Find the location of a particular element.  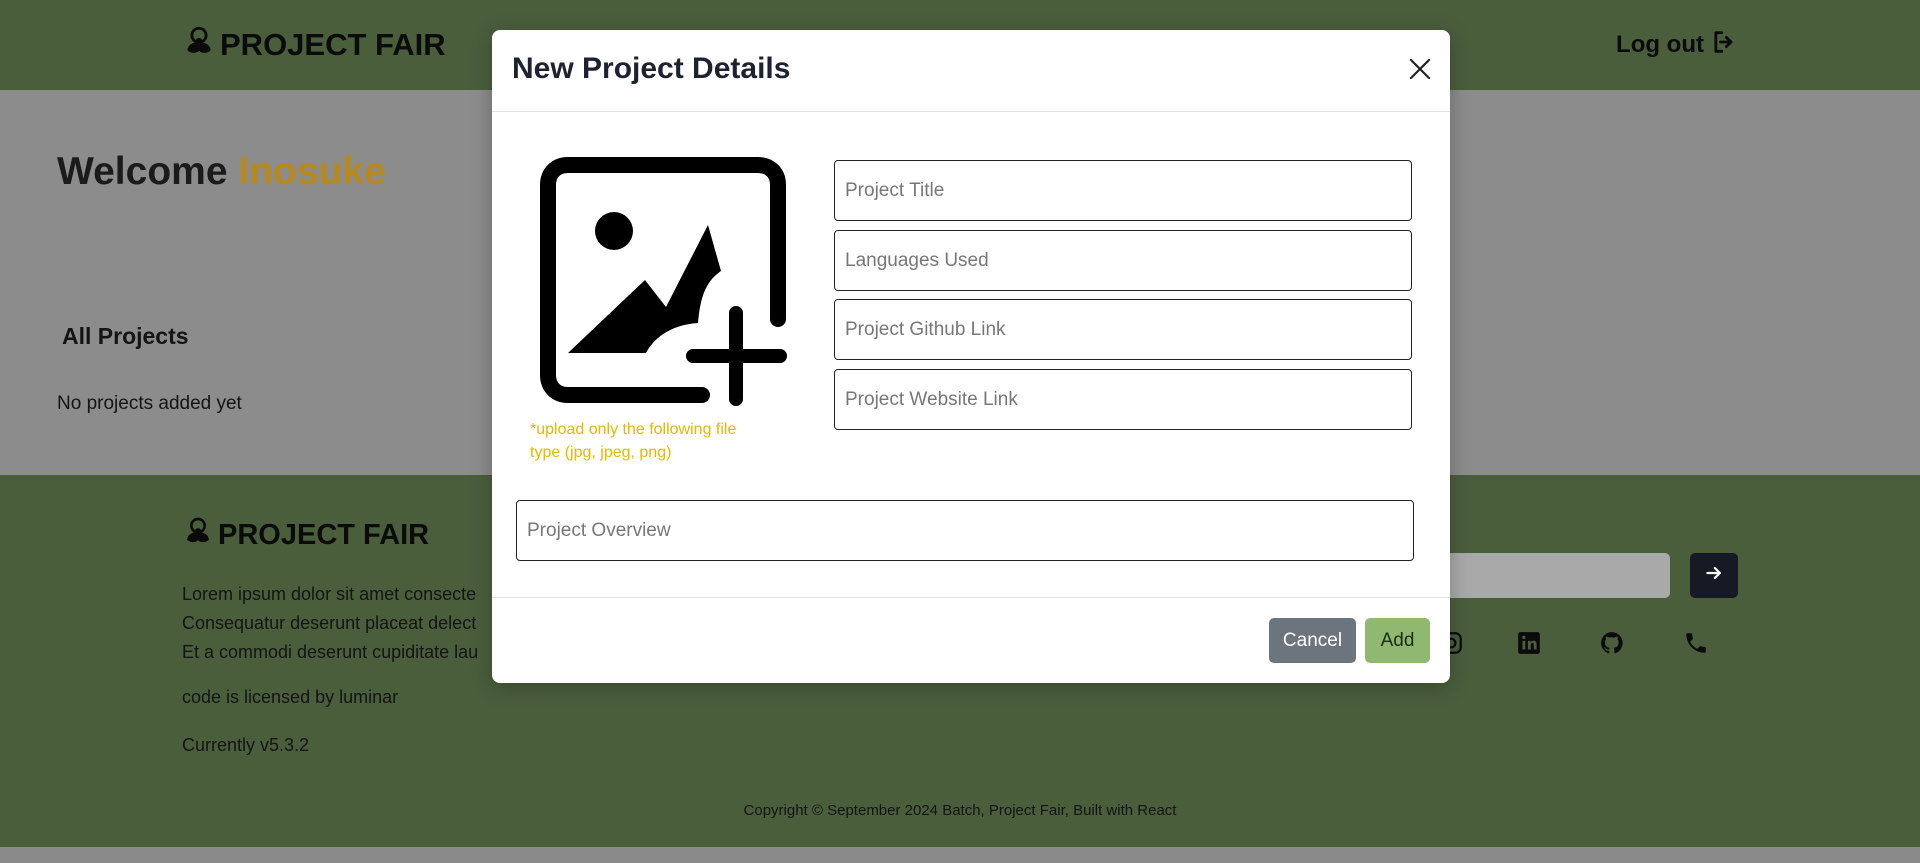

page-bottom-strip is located at coordinates (960, 855).